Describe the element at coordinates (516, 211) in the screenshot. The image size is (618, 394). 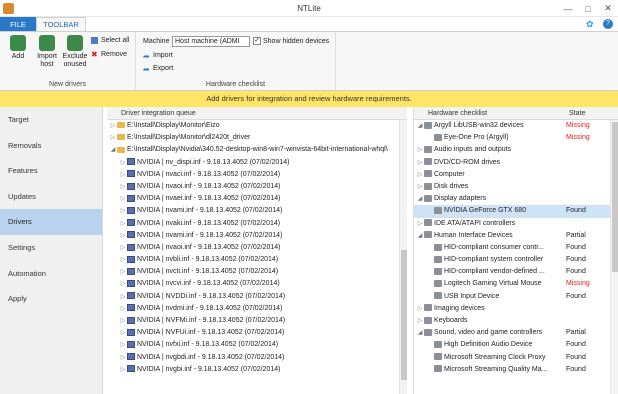
I see `checklist-device-row: NVIDIA GeForce GTX 680 Found` at that location.